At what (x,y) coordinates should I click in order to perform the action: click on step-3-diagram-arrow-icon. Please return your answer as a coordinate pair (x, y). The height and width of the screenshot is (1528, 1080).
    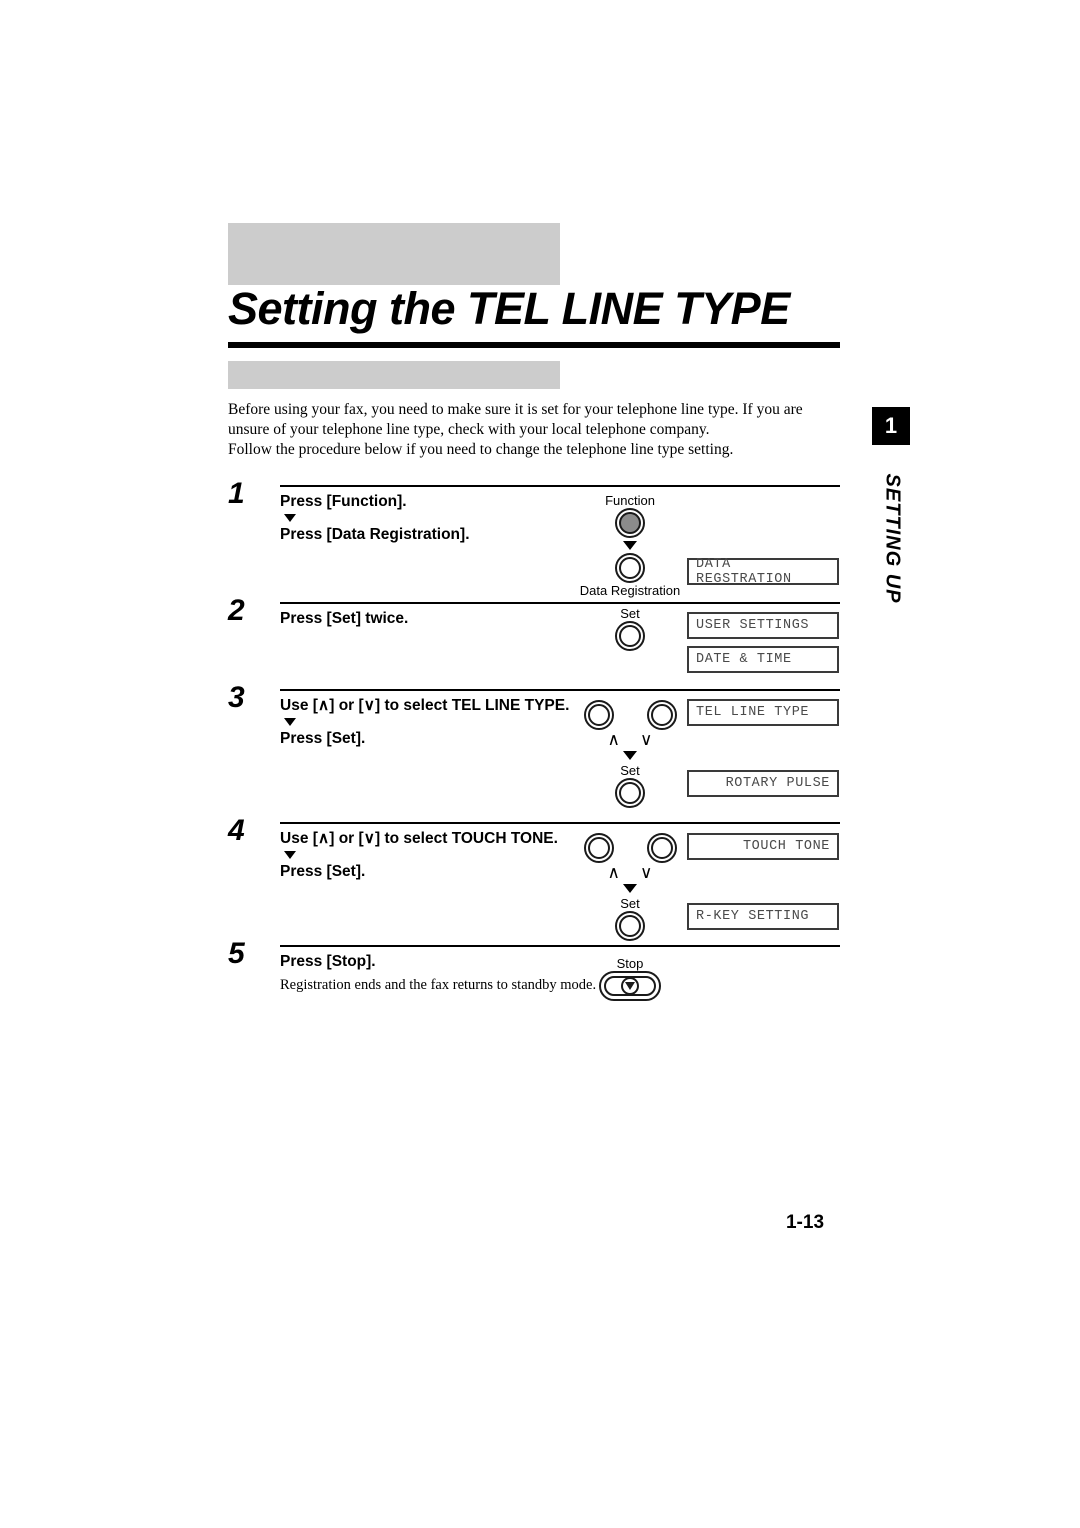
    Looking at the image, I should click on (630, 755).